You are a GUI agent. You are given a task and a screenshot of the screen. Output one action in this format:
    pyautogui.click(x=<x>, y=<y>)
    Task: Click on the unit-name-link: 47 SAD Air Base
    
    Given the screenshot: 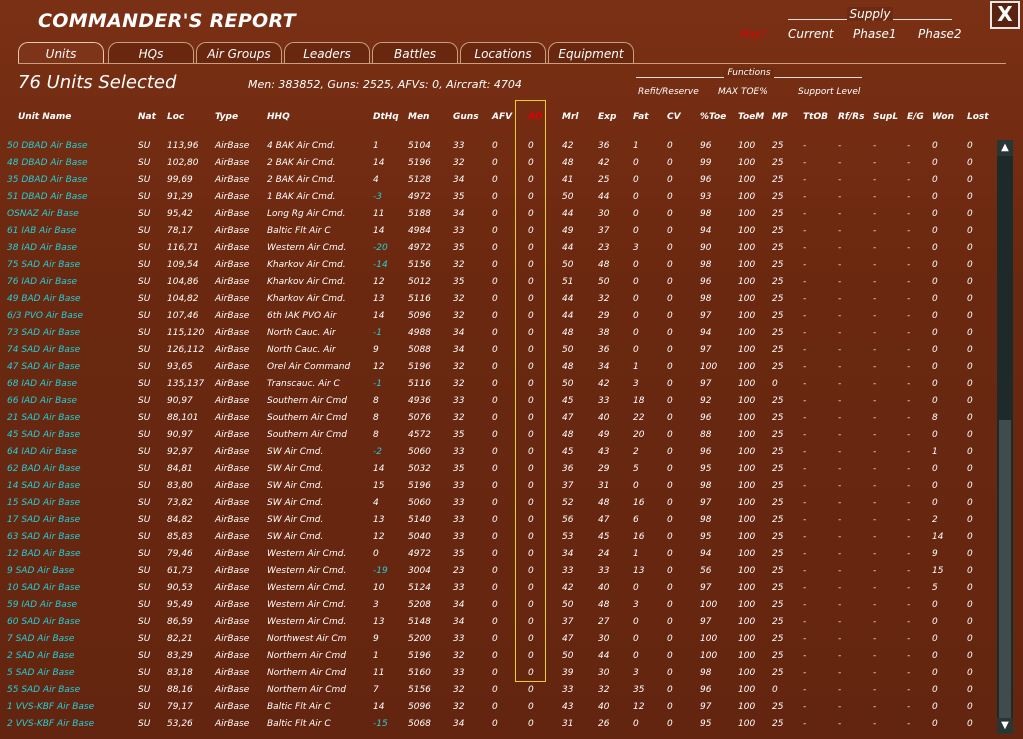 What is the action you would take?
    pyautogui.click(x=43, y=367)
    